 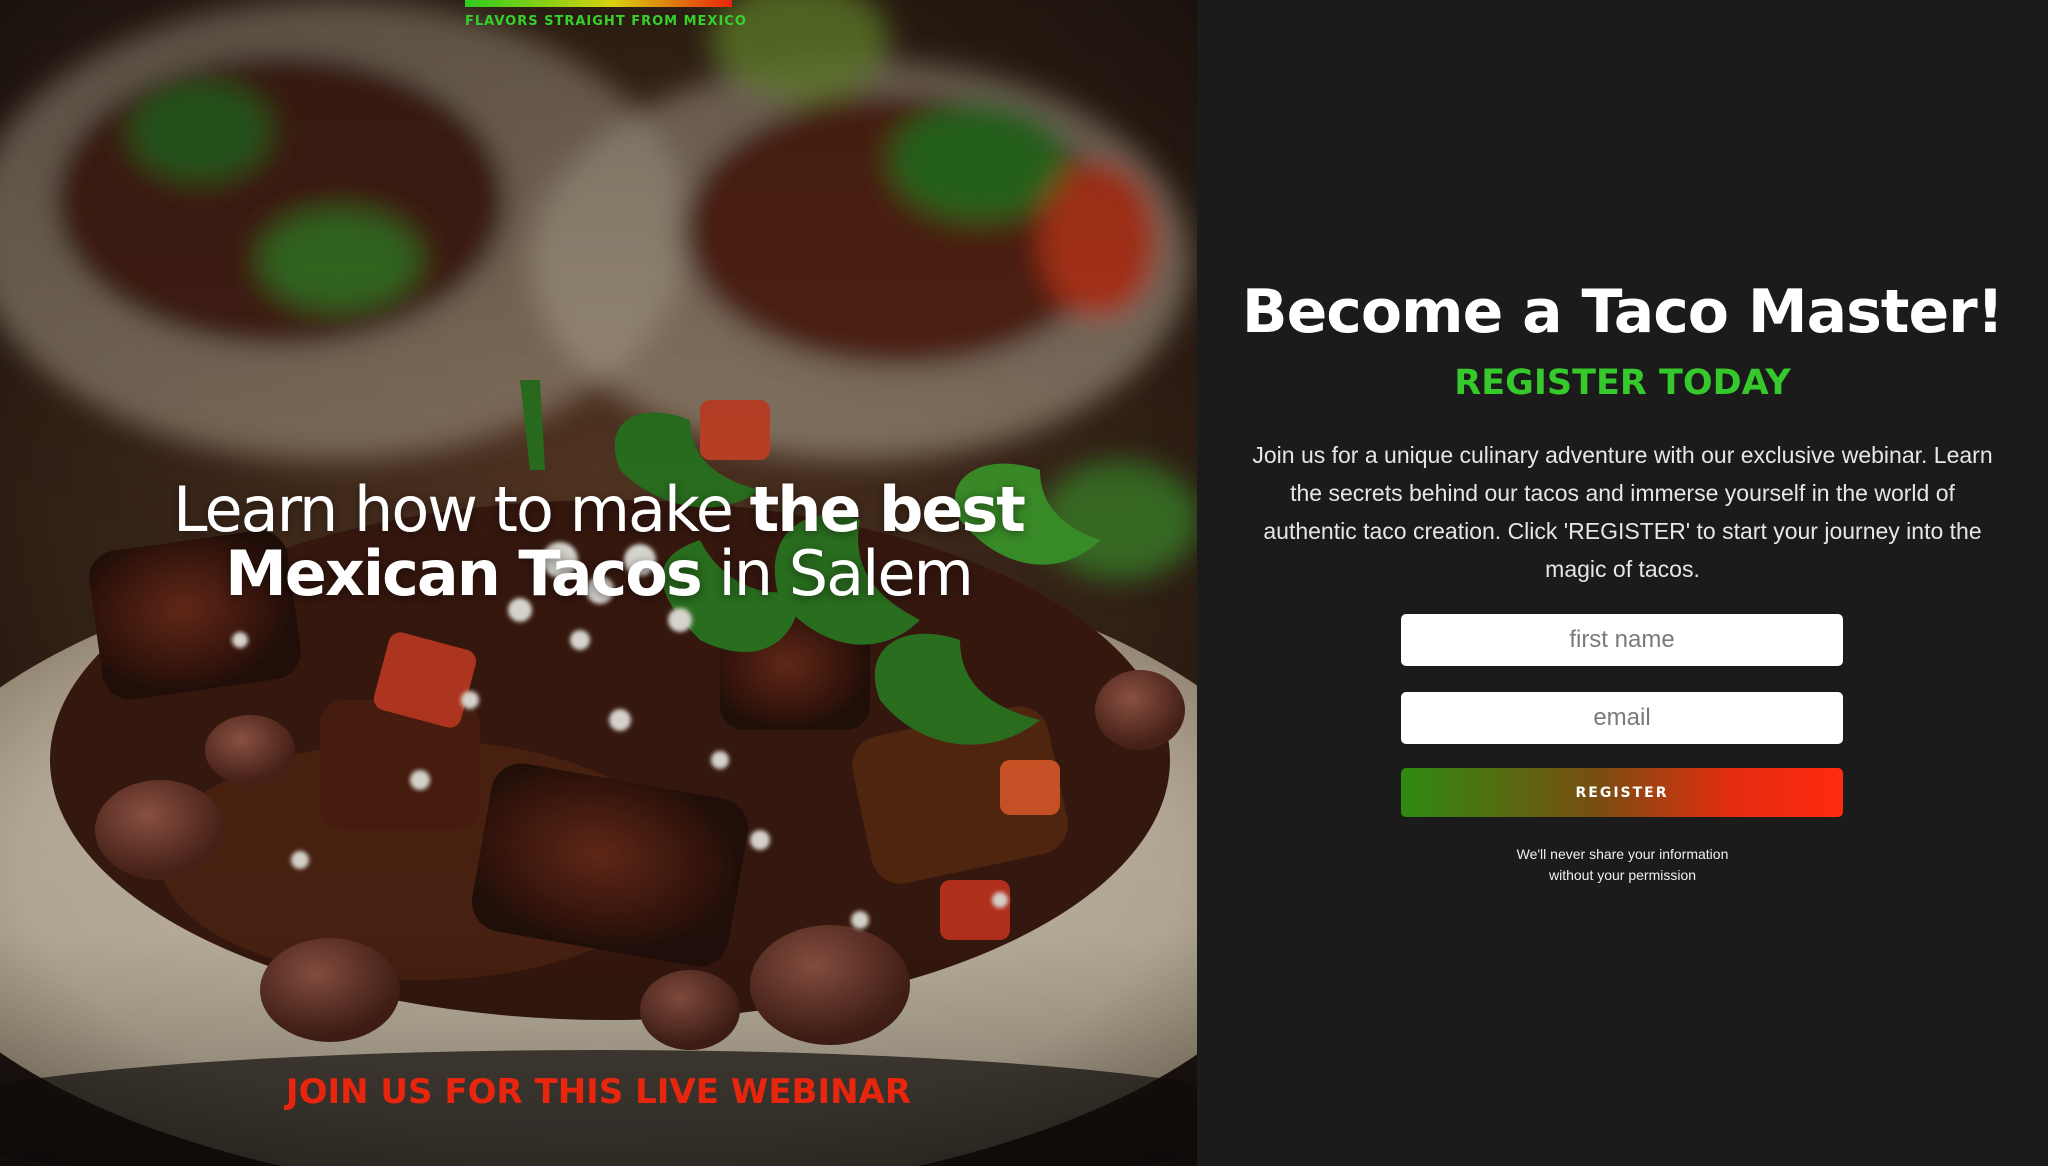 I want to click on email-input, so click(x=1622, y=718).